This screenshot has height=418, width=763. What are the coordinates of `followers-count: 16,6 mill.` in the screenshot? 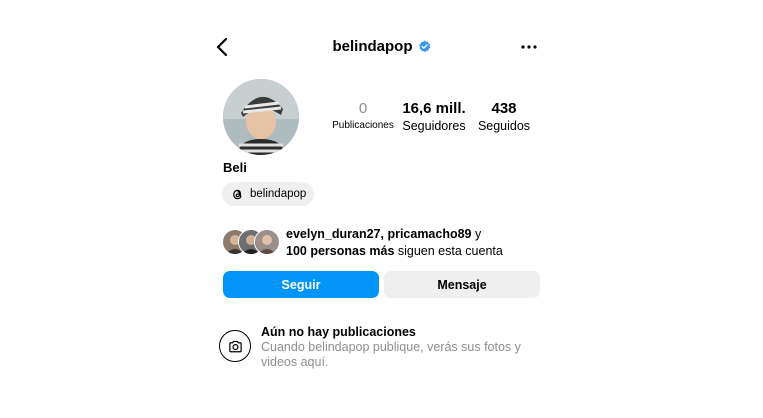 It's located at (434, 108).